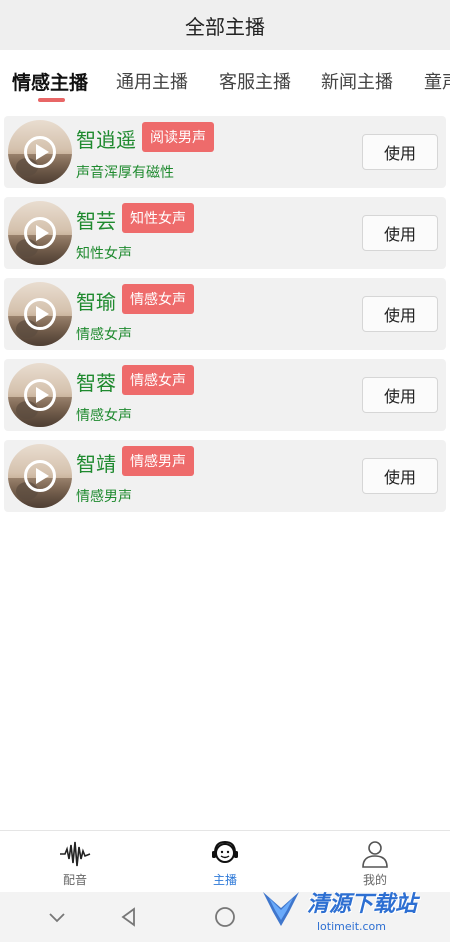  Describe the element at coordinates (125, 173) in the screenshot. I see `anchor-description: 声音浑厚有磁性` at that location.